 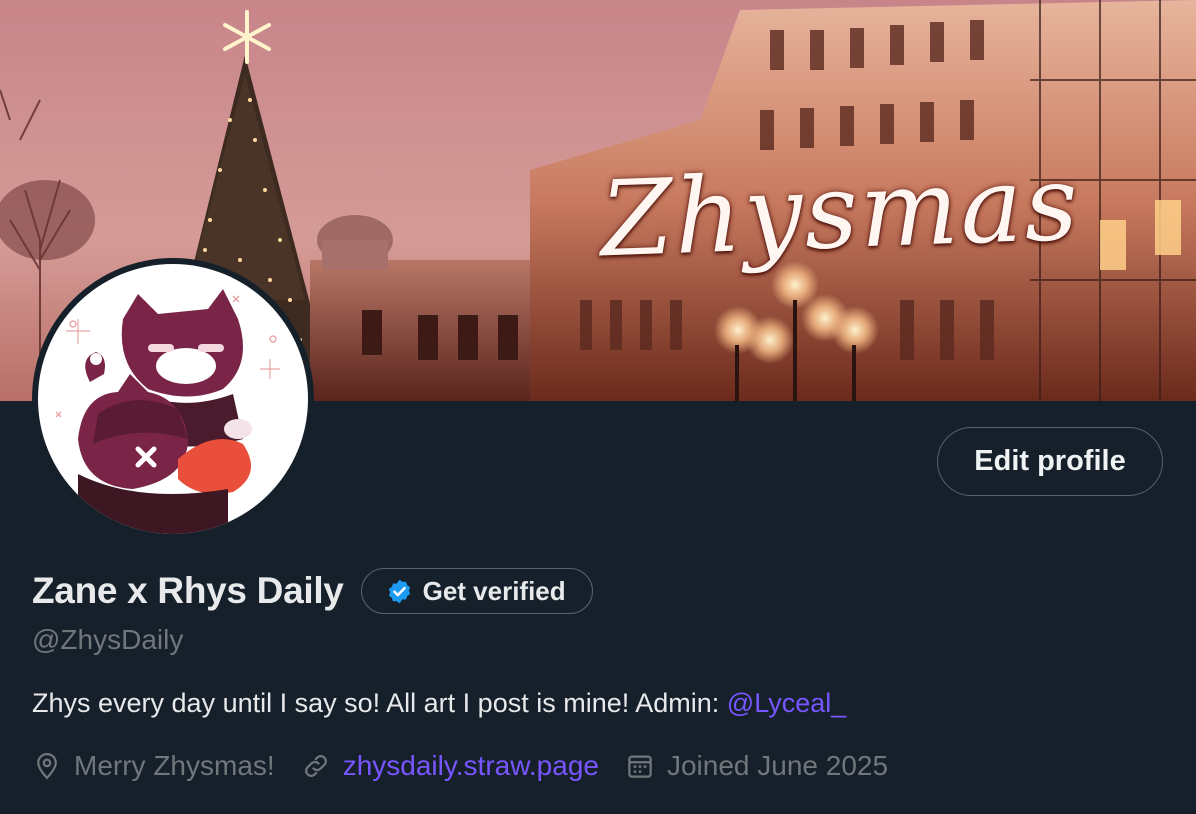 I want to click on name-row: Zane x Rhys Daily Get verified, so click(x=312, y=591).